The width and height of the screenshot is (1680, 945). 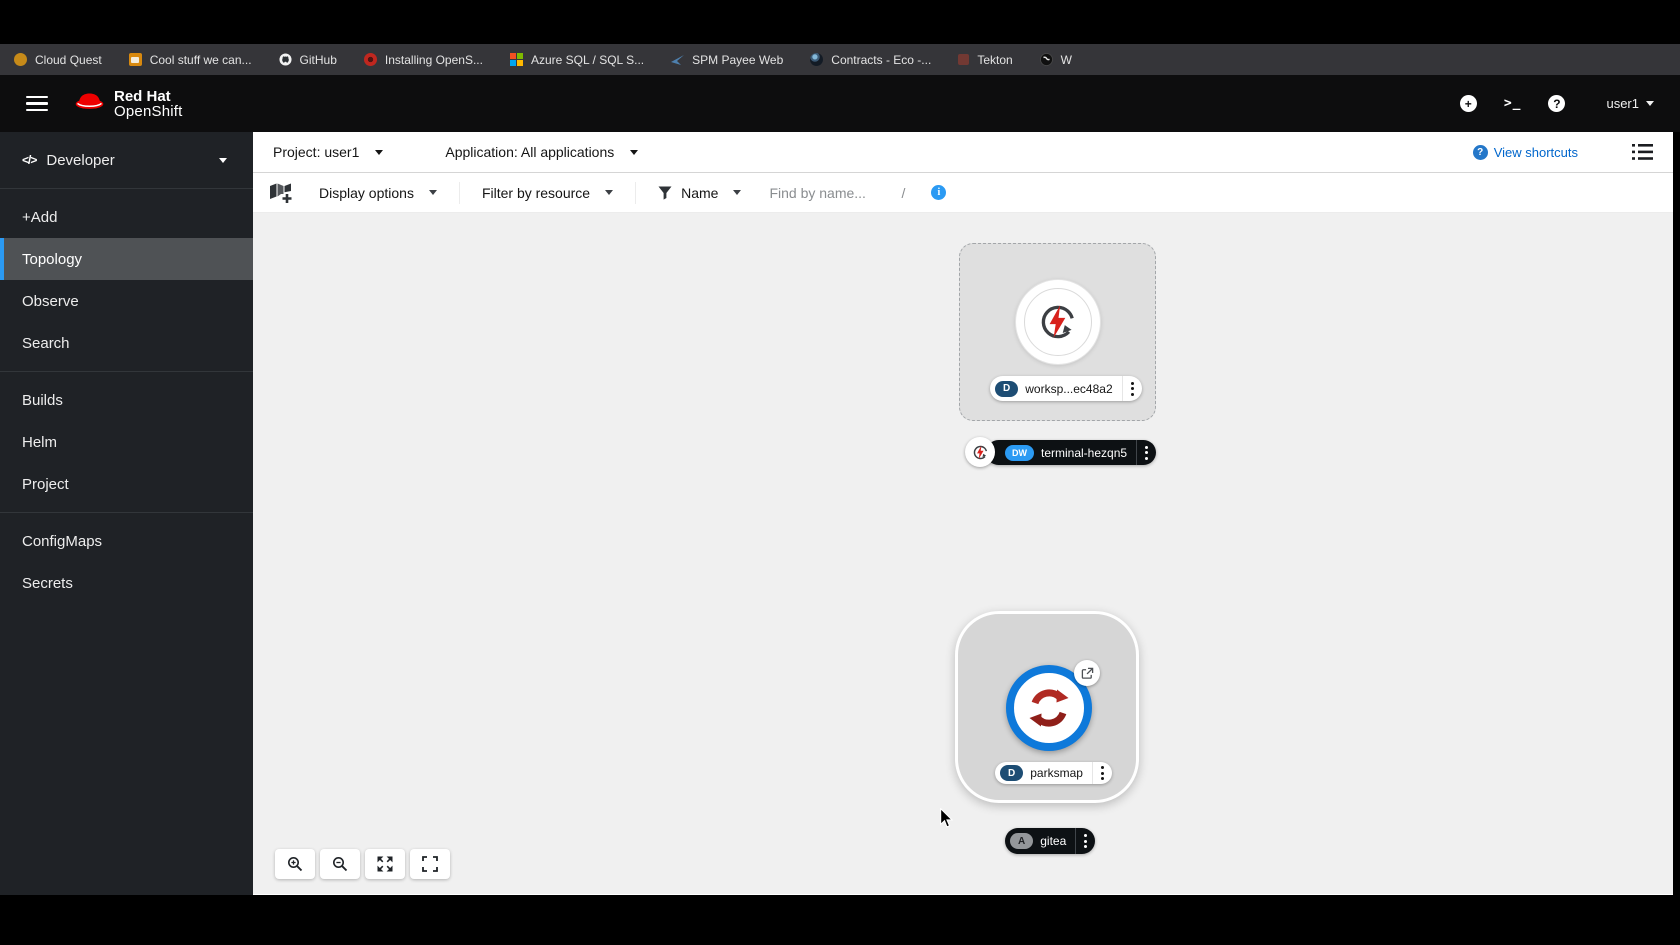 I want to click on name-filter-dropdown: Name, so click(x=711, y=192).